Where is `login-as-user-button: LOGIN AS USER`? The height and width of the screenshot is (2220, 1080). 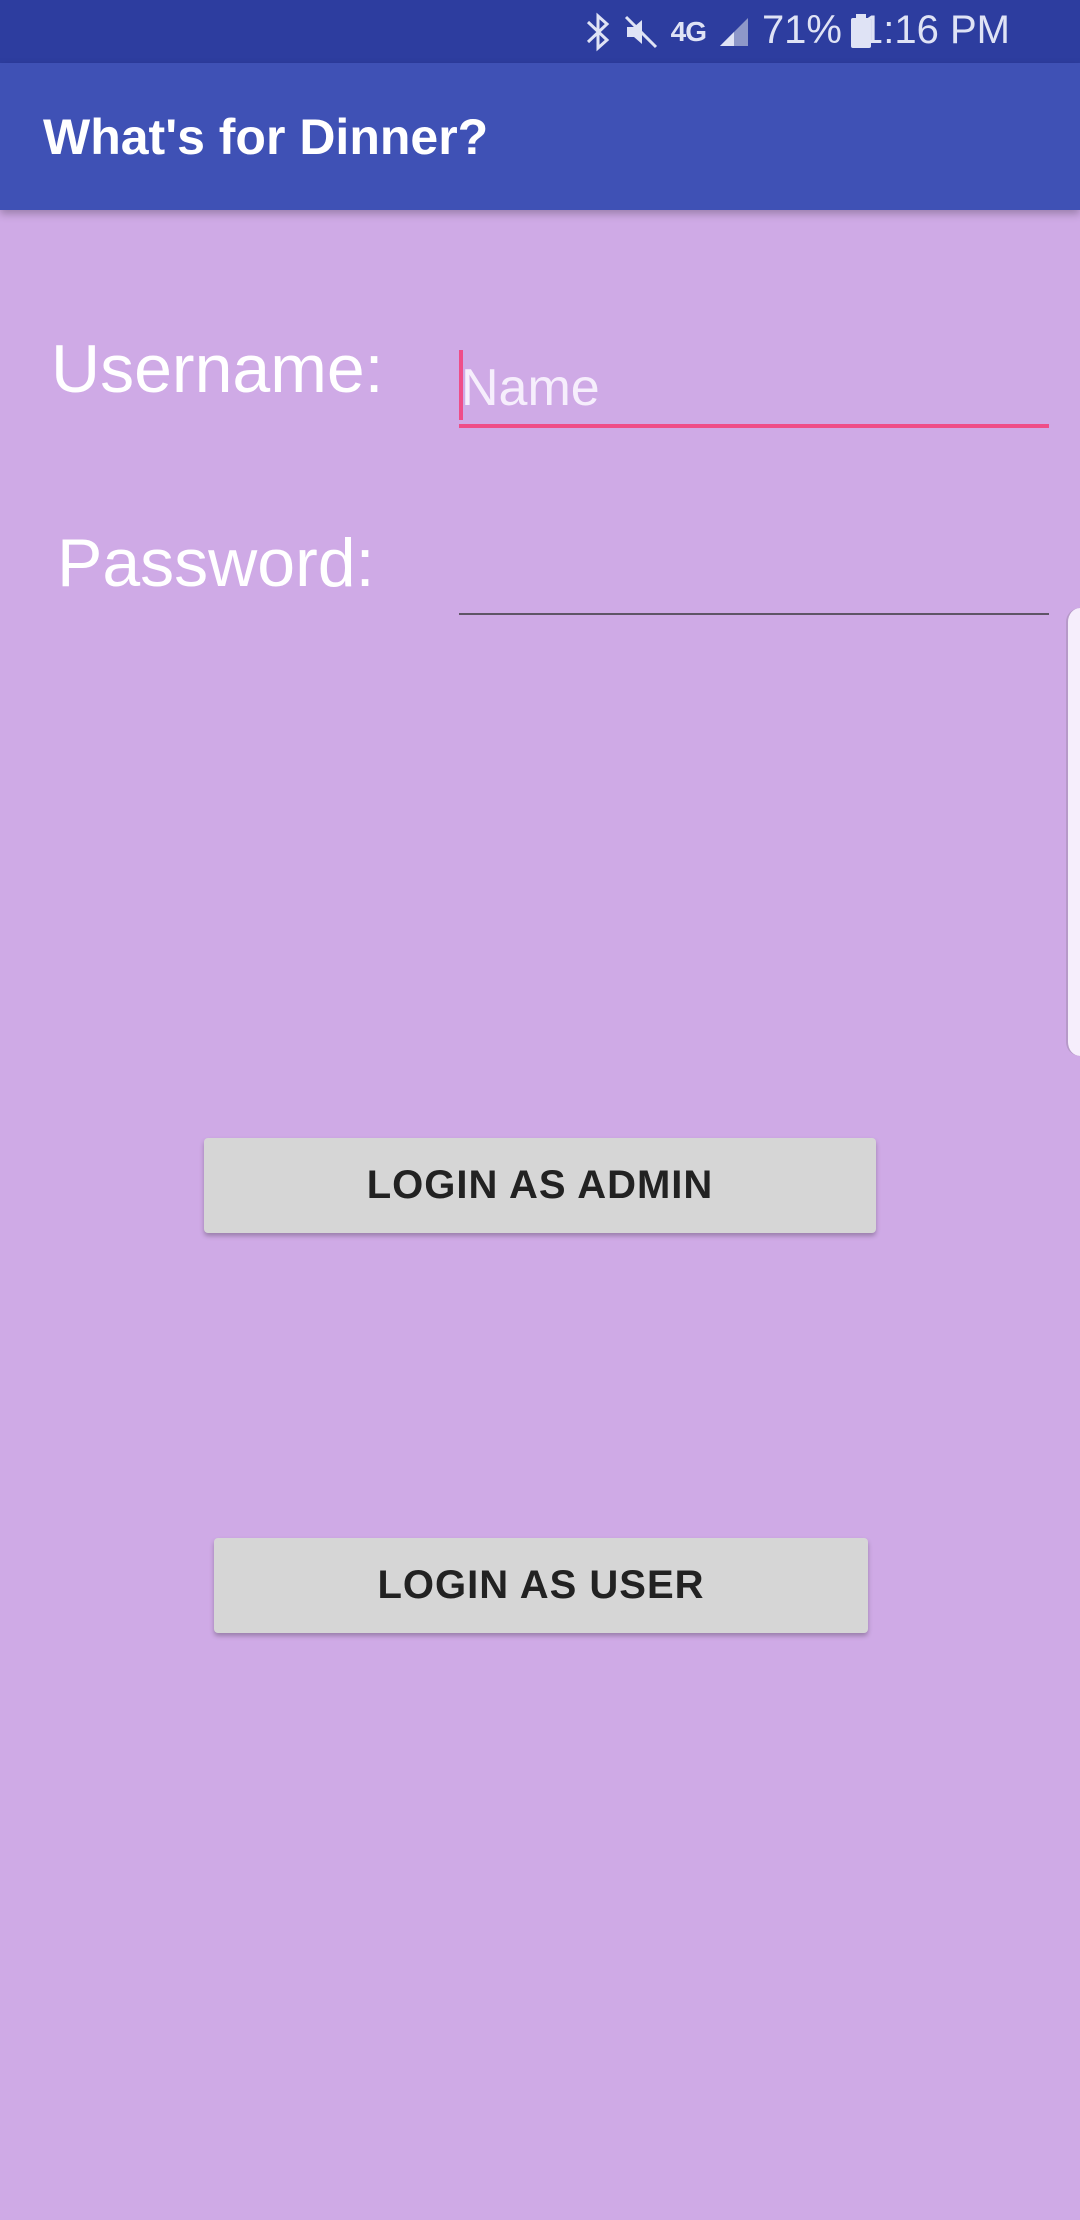
login-as-user-button: LOGIN AS USER is located at coordinates (541, 1585).